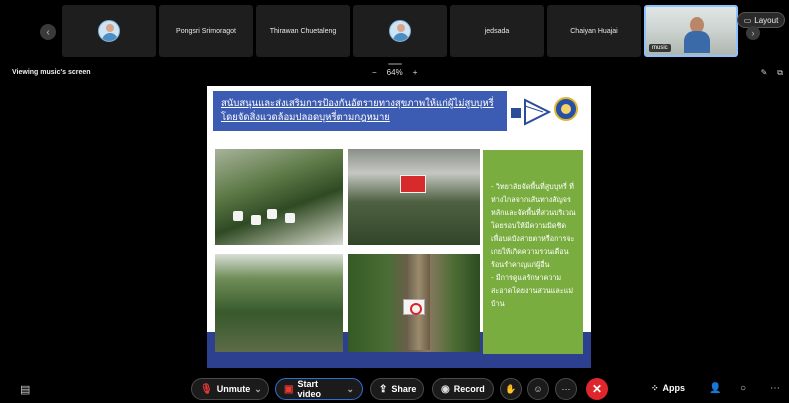 This screenshot has height=403, width=789. I want to click on apps-button: ⁘ Apps, so click(668, 388).